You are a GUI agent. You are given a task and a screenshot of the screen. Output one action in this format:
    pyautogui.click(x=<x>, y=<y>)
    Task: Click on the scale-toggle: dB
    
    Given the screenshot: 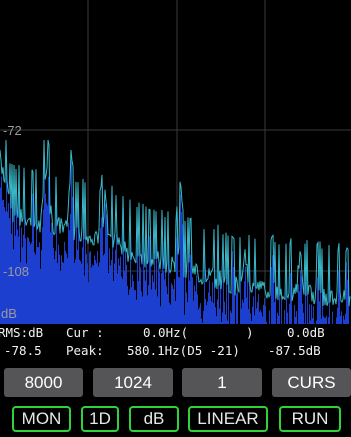 What is the action you would take?
    pyautogui.click(x=154, y=419)
    